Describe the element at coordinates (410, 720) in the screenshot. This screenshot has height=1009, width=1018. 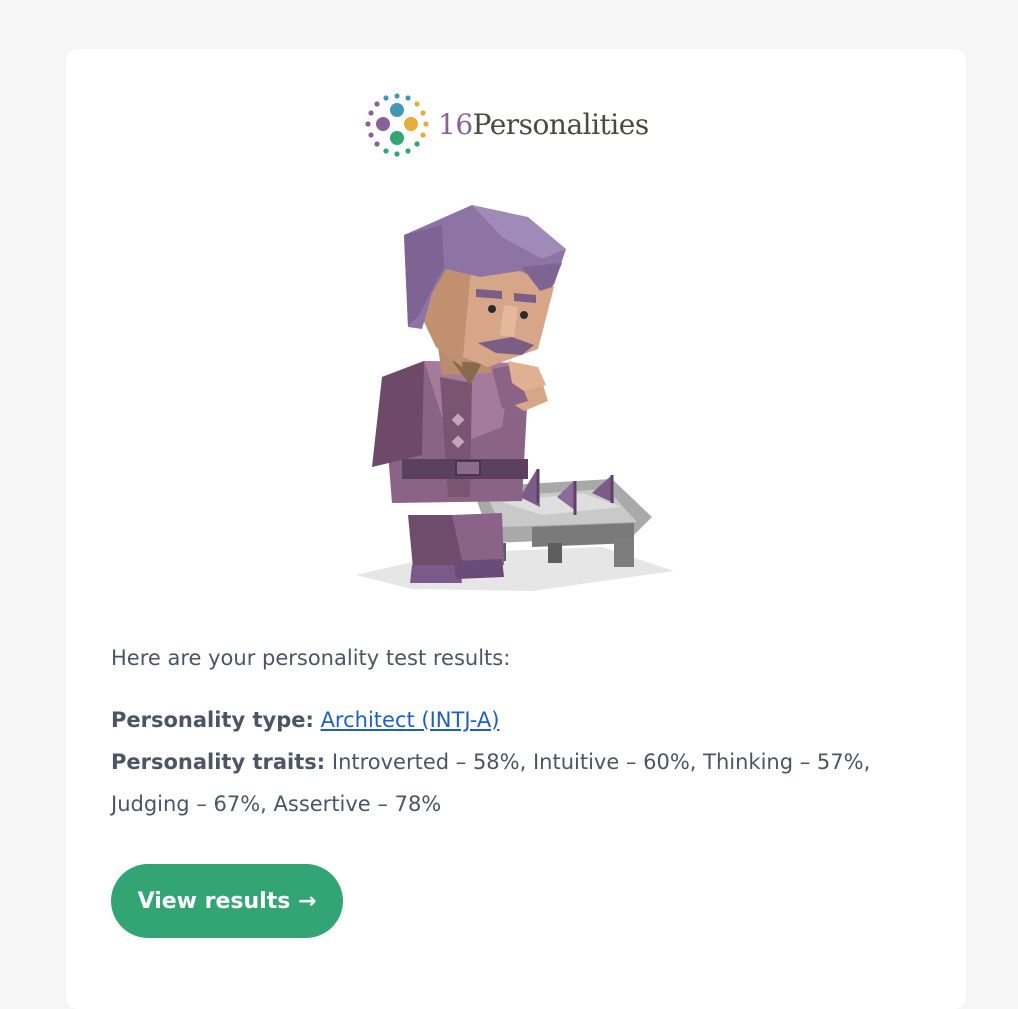
I see `personality-type-link: Architect (INTJ-A)` at that location.